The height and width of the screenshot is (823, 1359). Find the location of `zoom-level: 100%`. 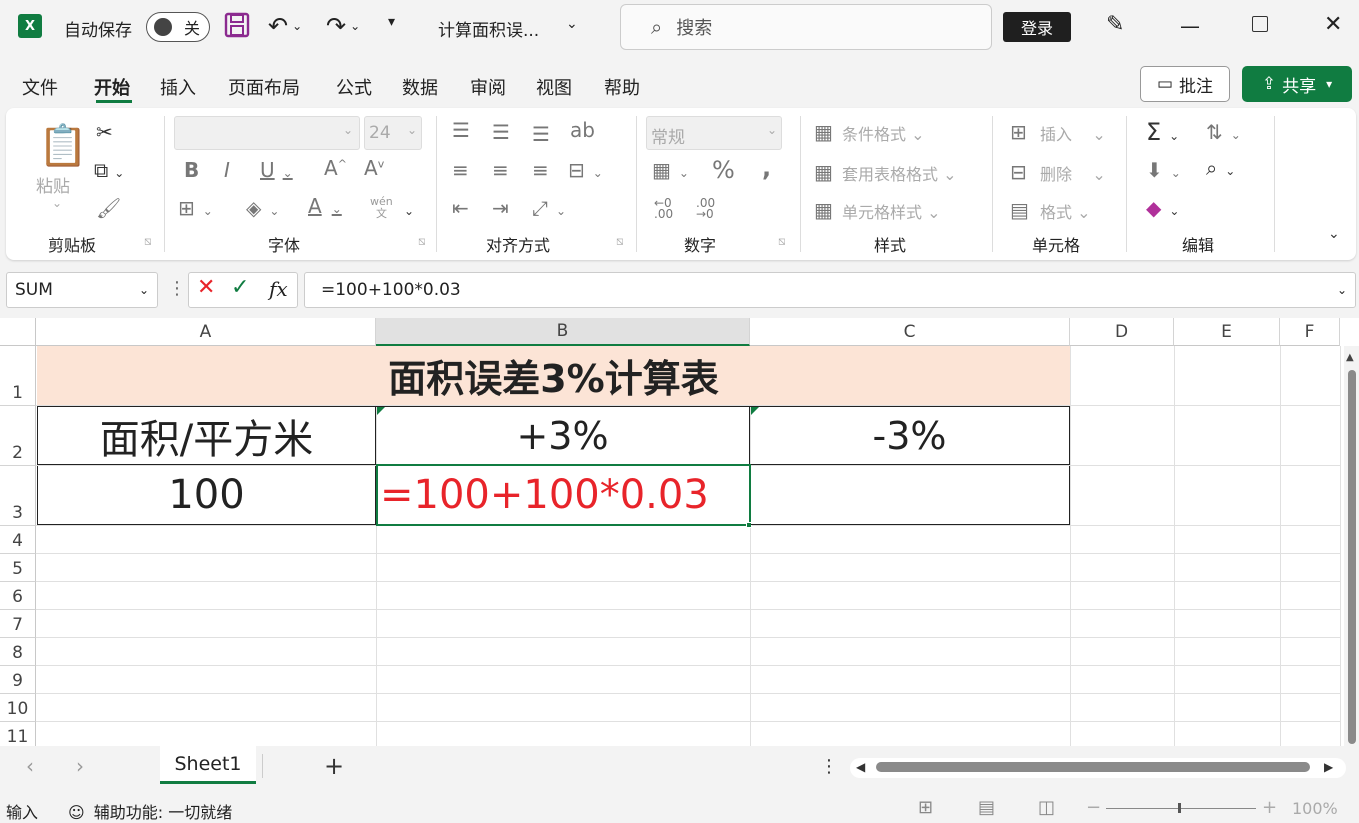

zoom-level: 100% is located at coordinates (1315, 808).